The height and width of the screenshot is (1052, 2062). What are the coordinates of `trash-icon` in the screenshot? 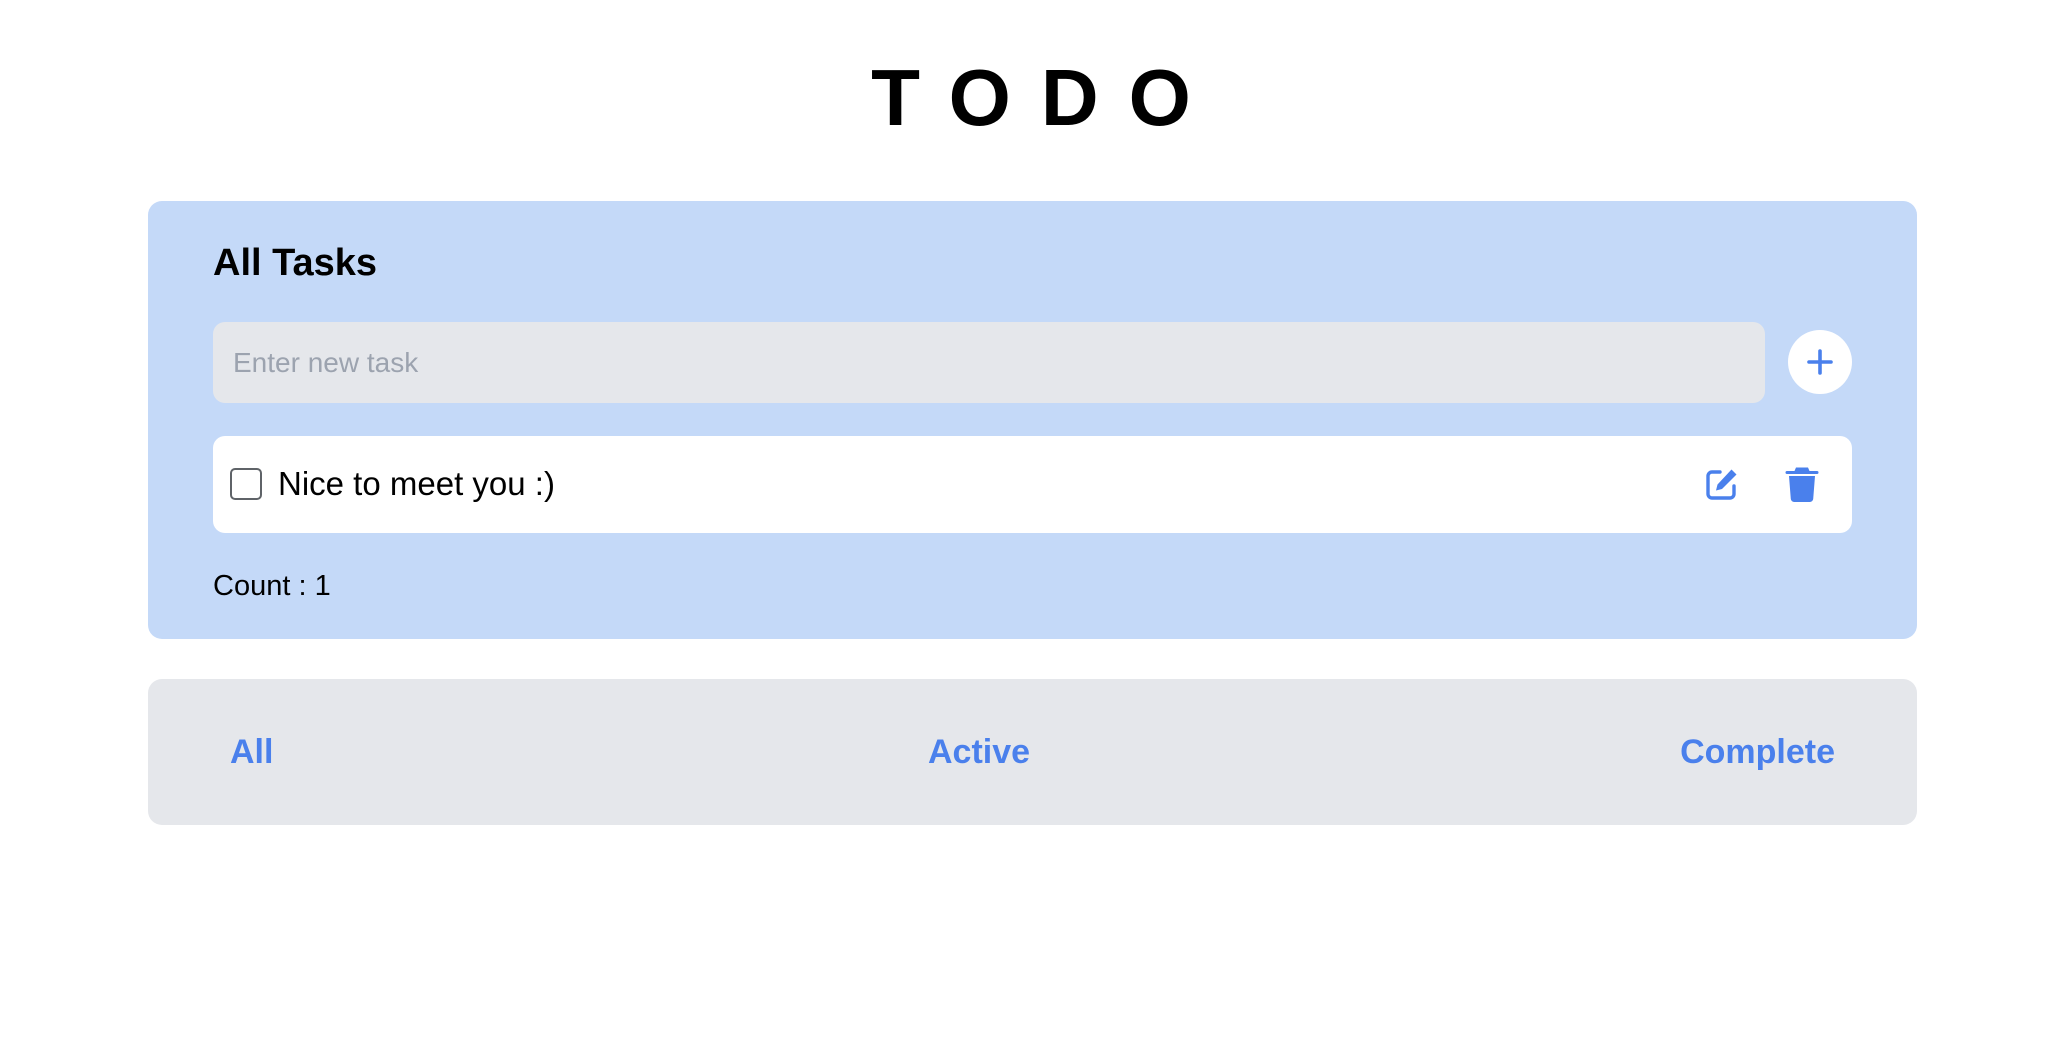 It's located at (1802, 485).